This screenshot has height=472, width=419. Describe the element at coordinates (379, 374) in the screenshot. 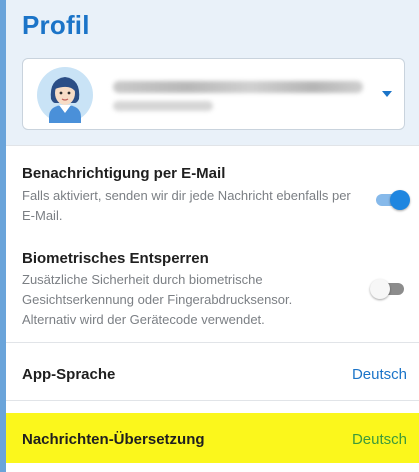

I see `app-language-value: Deutsch` at that location.